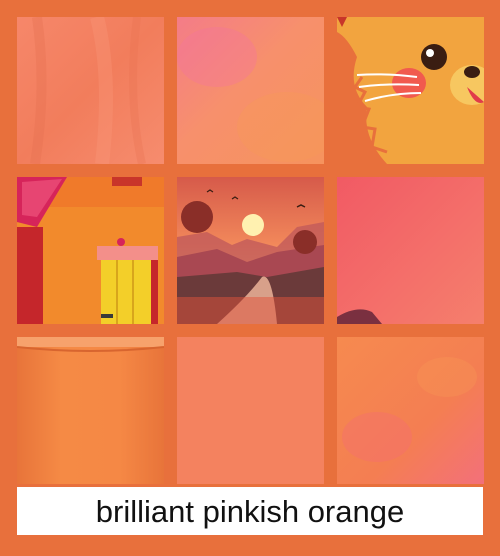 The width and height of the screenshot is (500, 556). I want to click on tree-icon, so click(197, 217).